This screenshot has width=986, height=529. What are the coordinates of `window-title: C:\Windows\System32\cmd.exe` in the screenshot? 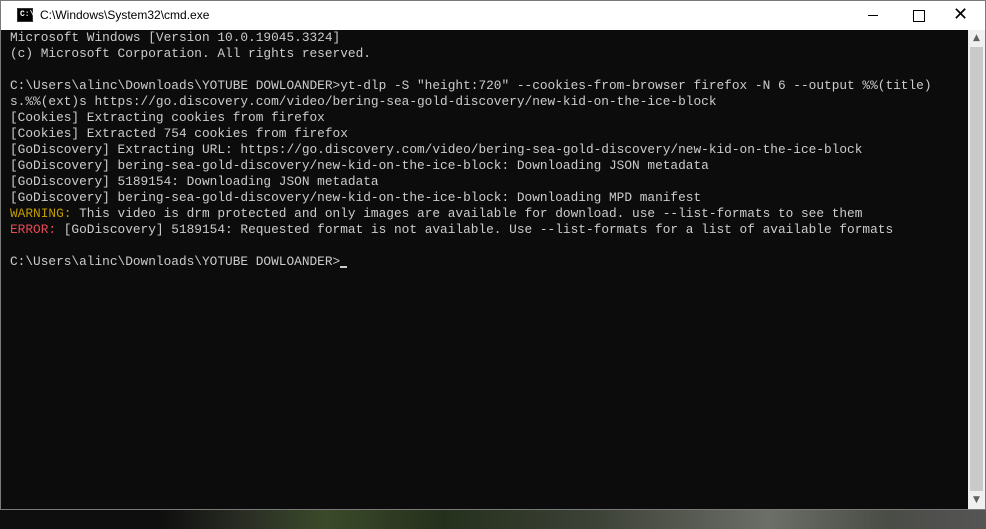 It's located at (125, 15).